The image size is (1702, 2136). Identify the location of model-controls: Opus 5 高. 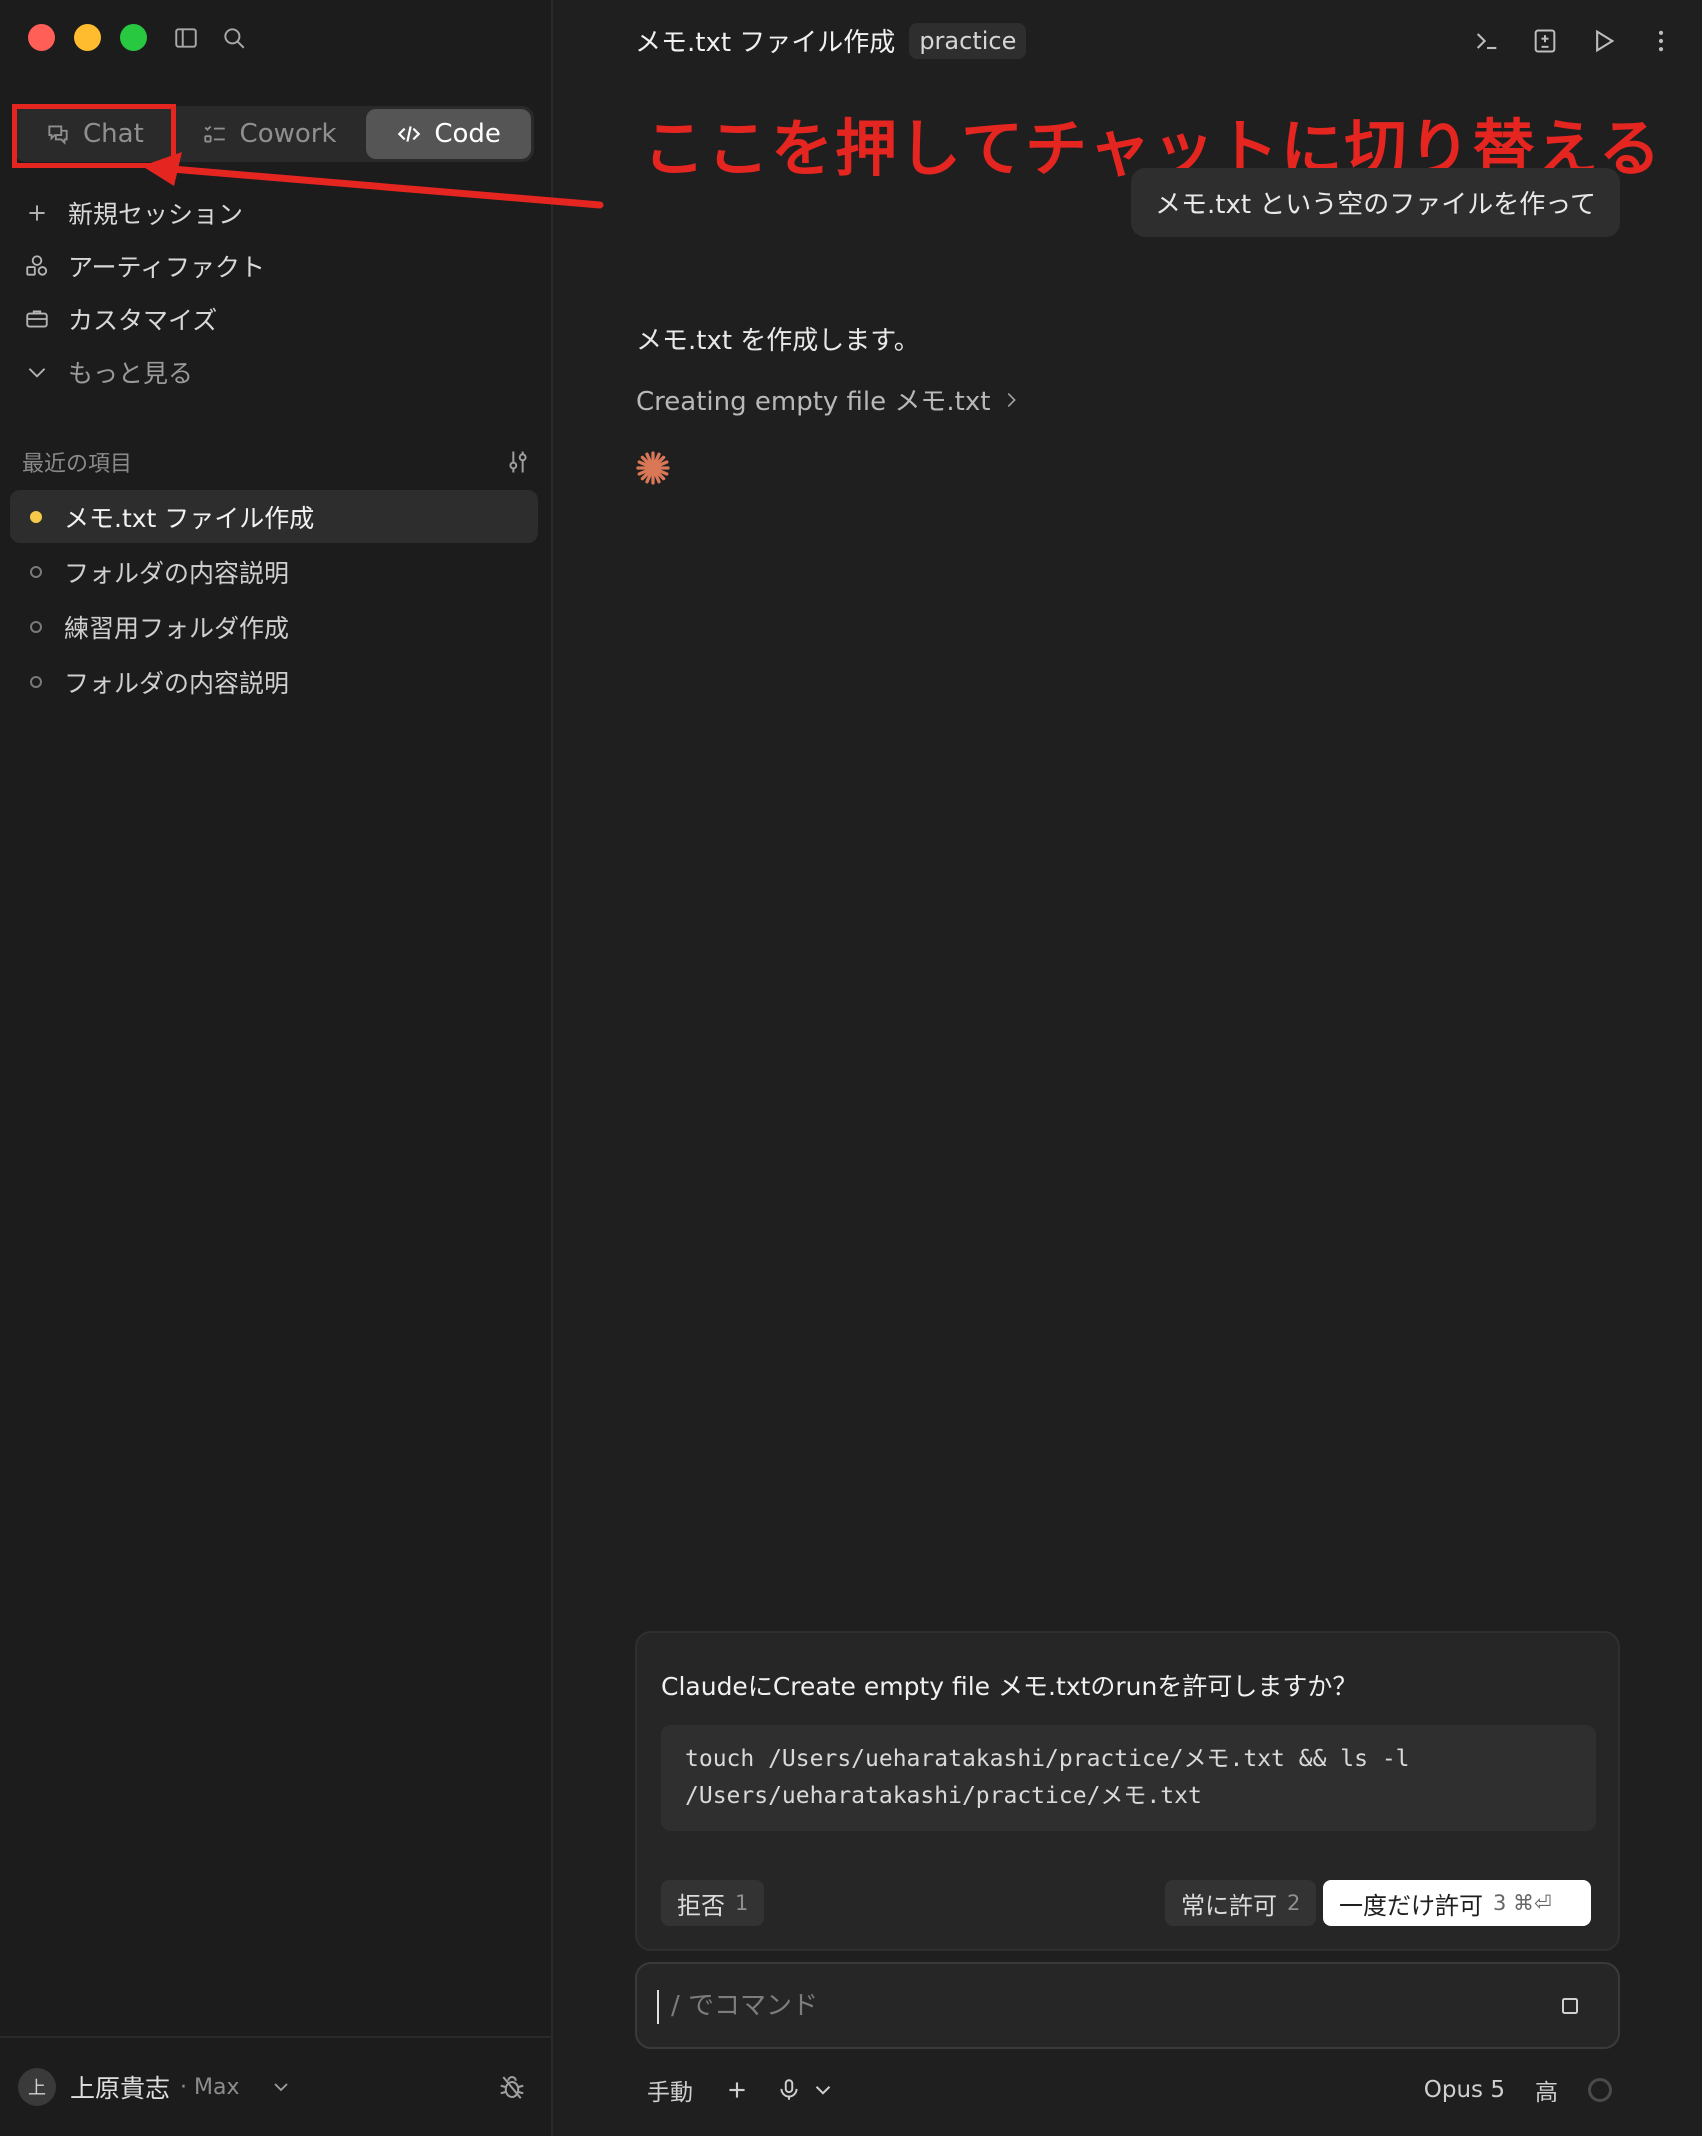
(1518, 2090).